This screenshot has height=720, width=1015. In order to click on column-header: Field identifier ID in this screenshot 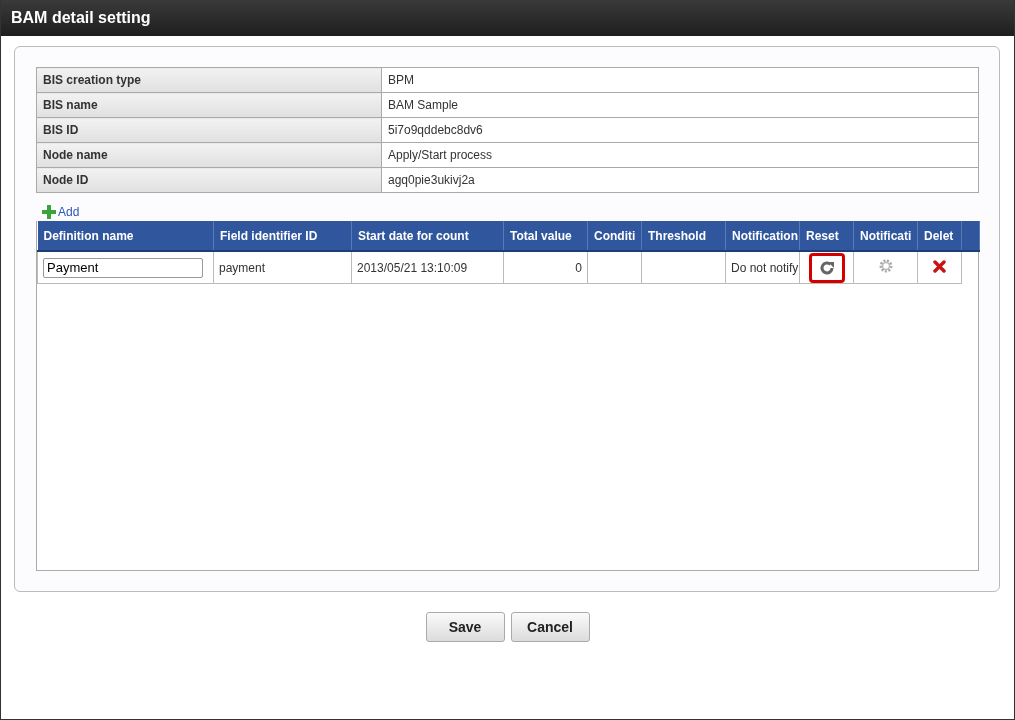, I will do `click(282, 236)`.